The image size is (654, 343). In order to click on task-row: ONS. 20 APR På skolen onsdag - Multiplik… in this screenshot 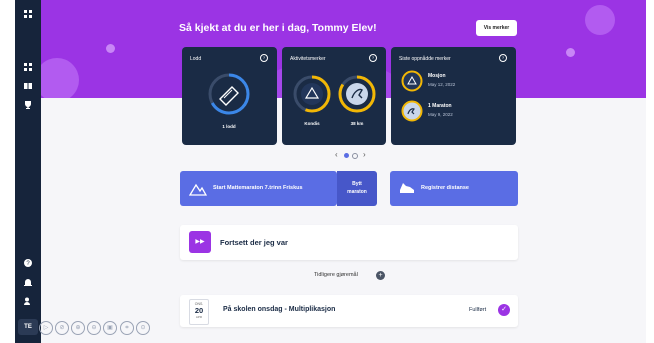, I will do `click(349, 311)`.